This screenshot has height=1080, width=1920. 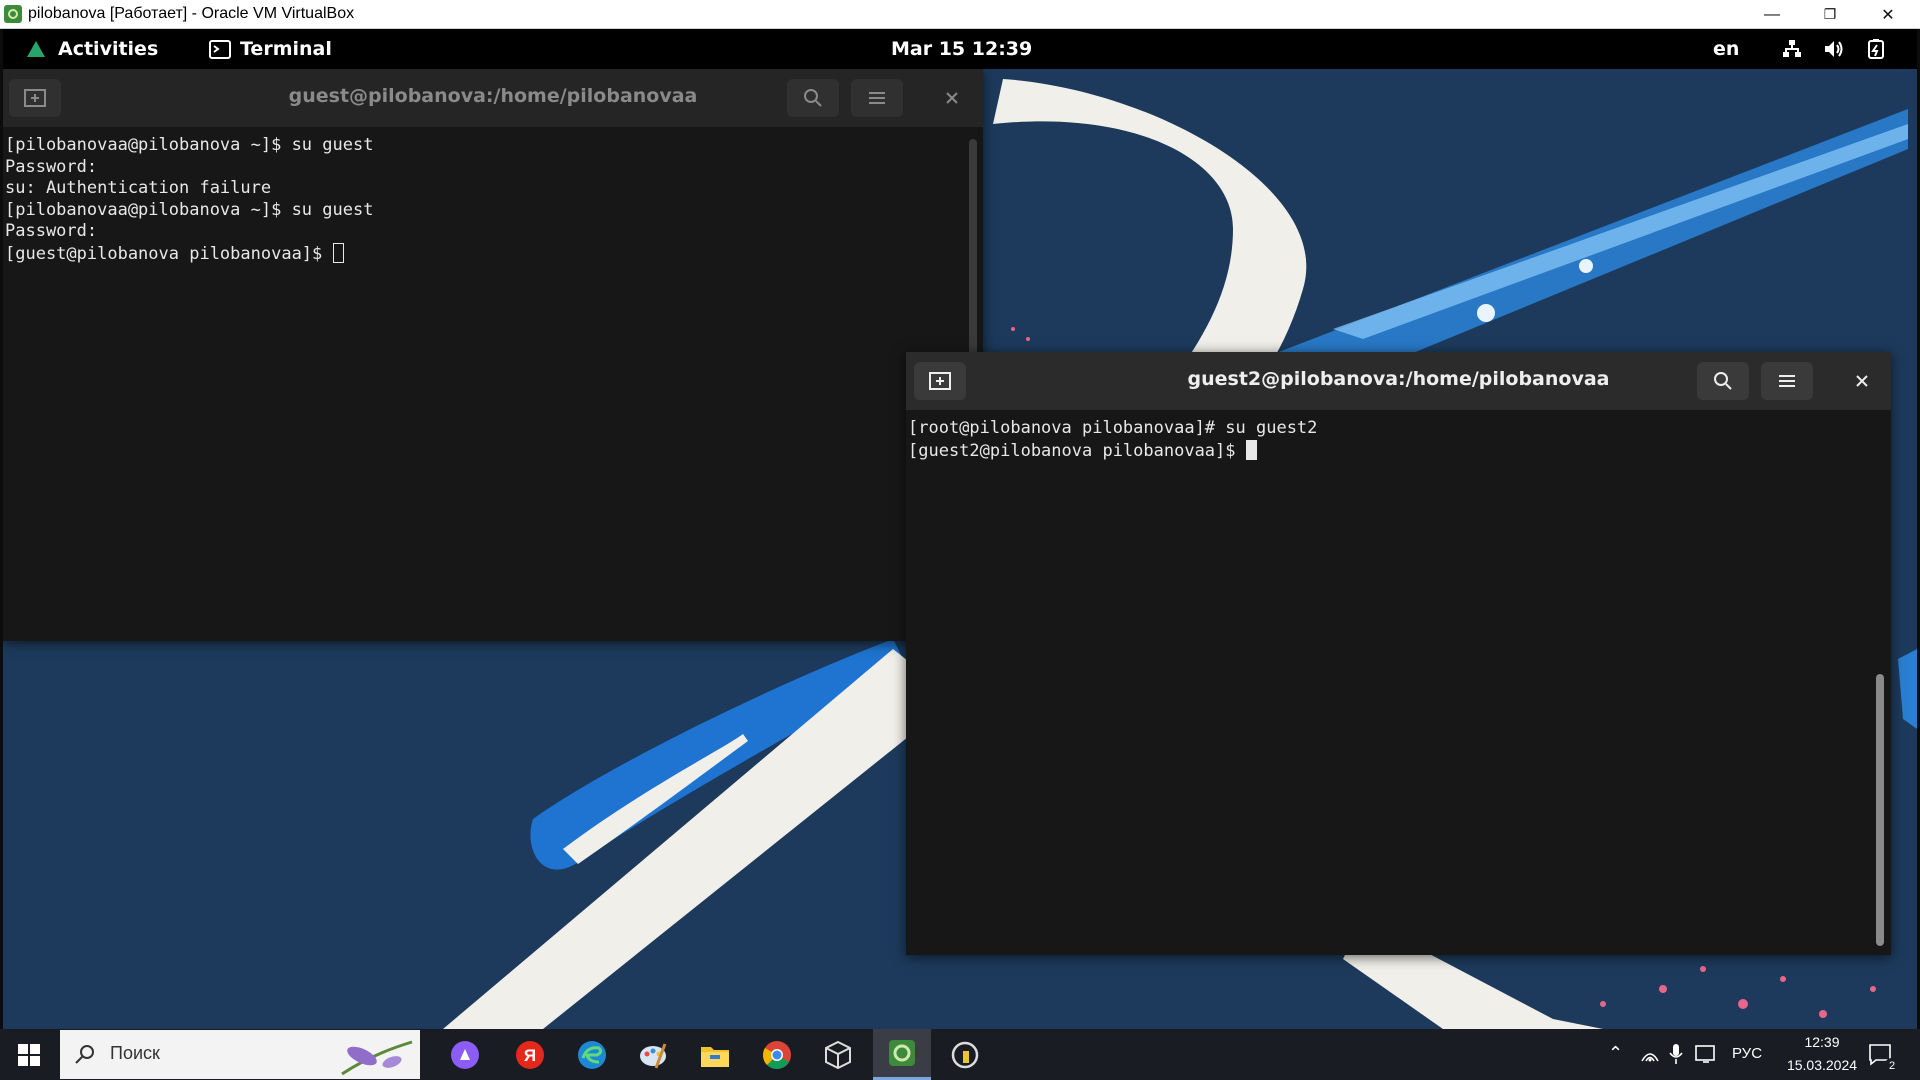 I want to click on virtualbox-manager-icon, so click(x=965, y=1054).